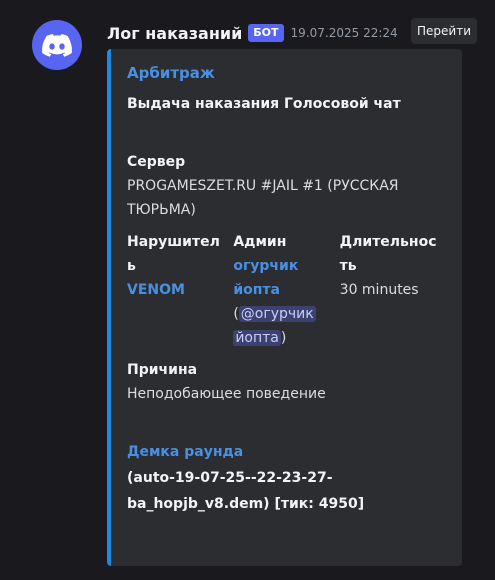 Image resolution: width=495 pixels, height=580 pixels. I want to click on reason-field: Причина Неподобающее поведение, so click(286, 382).